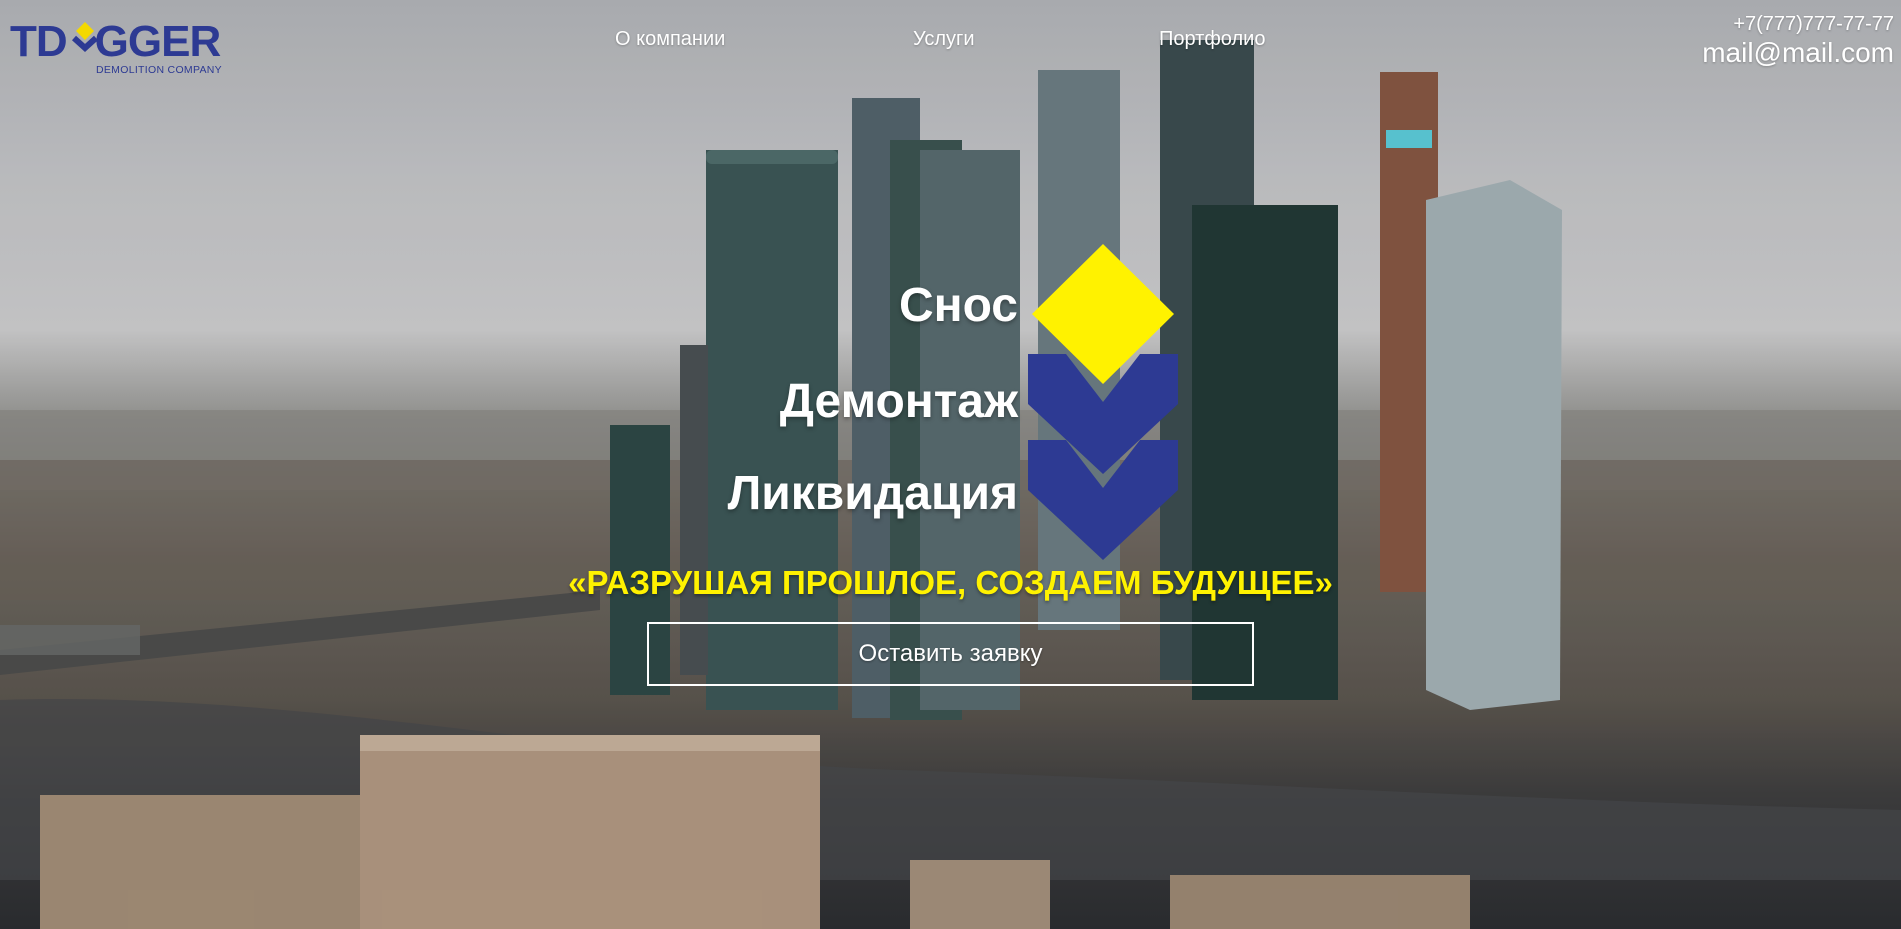  I want to click on submit-request-button: Оставить заявку, so click(950, 654).